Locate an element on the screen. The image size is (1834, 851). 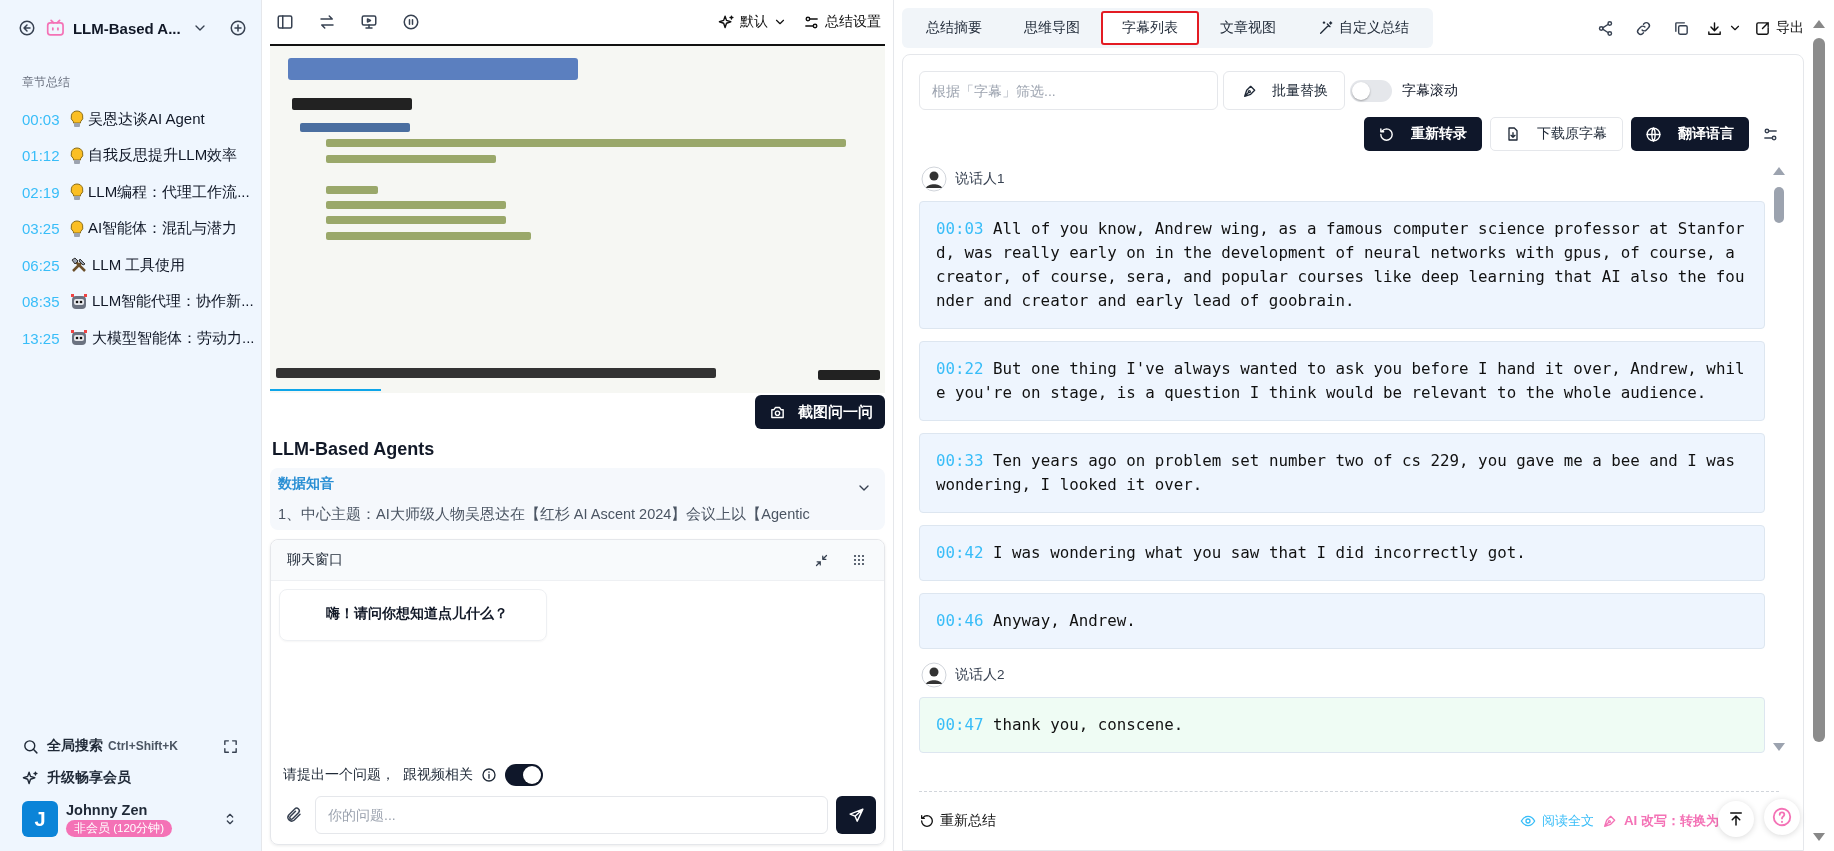
chat-message: 嗨！请问你想知道点儿什么？ is located at coordinates (413, 615).